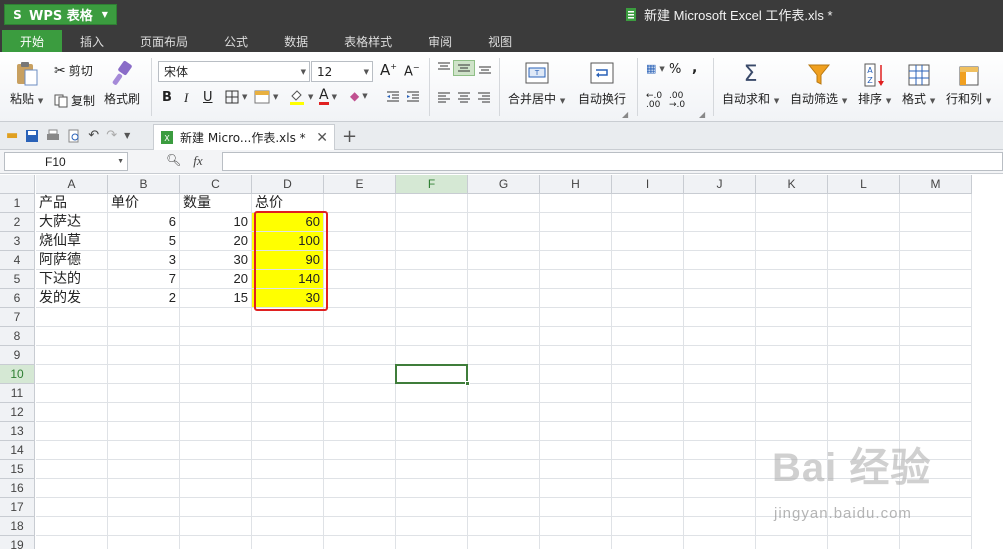 The width and height of the screenshot is (1003, 549). What do you see at coordinates (216, 260) in the screenshot?
I see `cell-c4: 30` at bounding box center [216, 260].